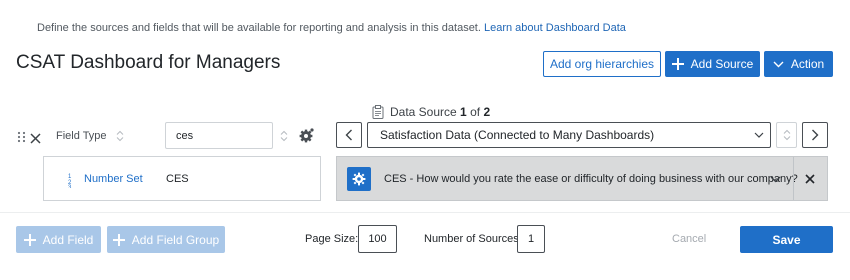  I want to click on add-org-hierarchies-label: Add org hierarchies, so click(602, 64).